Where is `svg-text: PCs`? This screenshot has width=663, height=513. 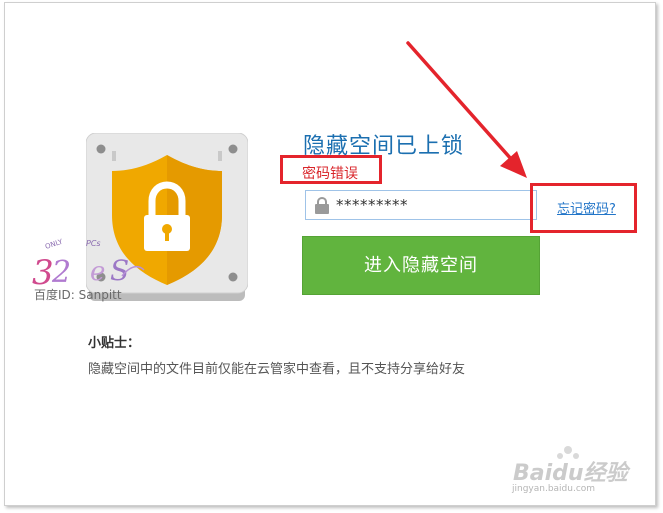
svg-text: PCs is located at coordinates (93, 243).